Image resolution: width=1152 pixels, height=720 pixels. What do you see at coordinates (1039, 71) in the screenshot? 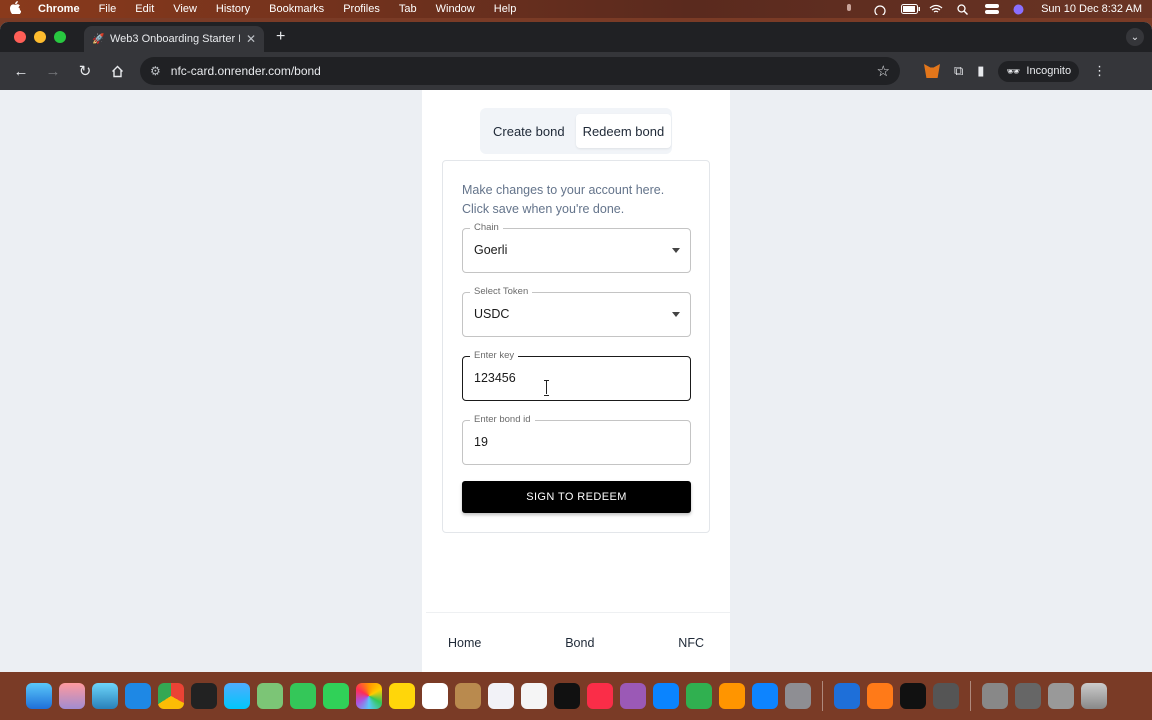
I see `incognito-badge: 🕶 Incognito` at bounding box center [1039, 71].